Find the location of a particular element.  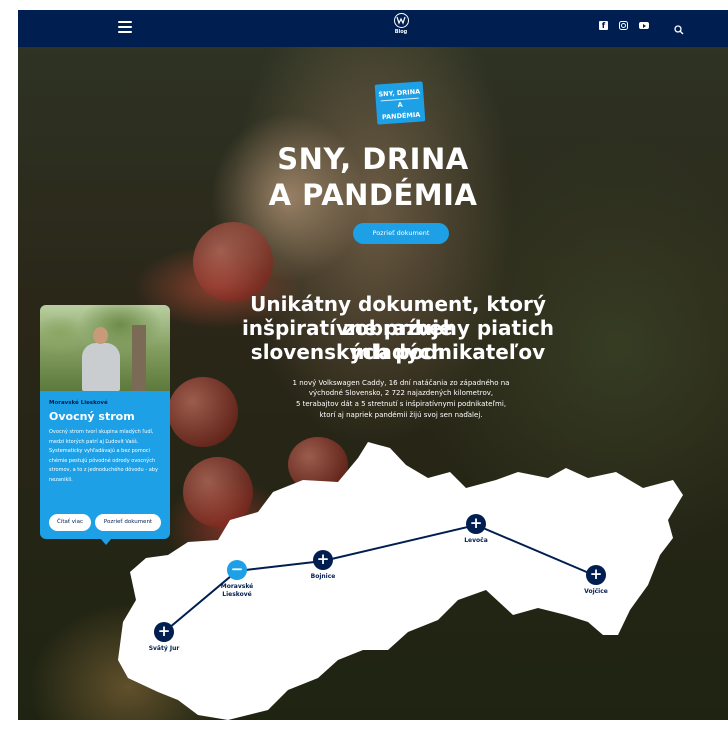

map-pin-bojnice: + Bojnice is located at coordinates (323, 565).